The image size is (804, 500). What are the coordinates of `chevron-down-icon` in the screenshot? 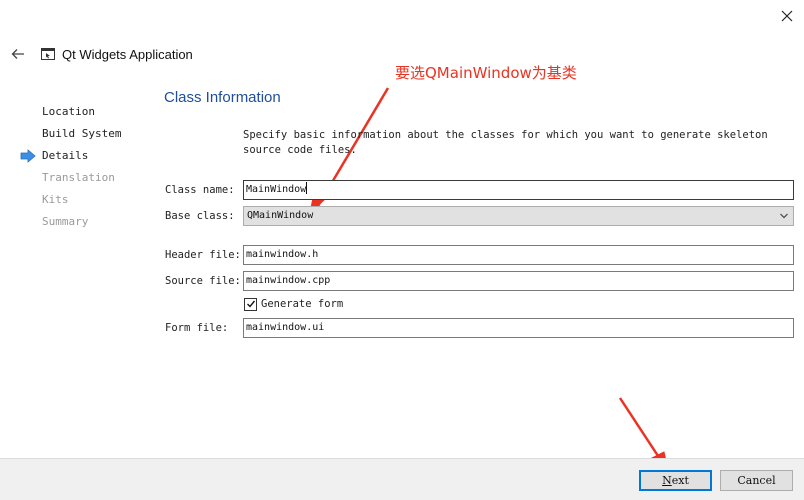 It's located at (784, 216).